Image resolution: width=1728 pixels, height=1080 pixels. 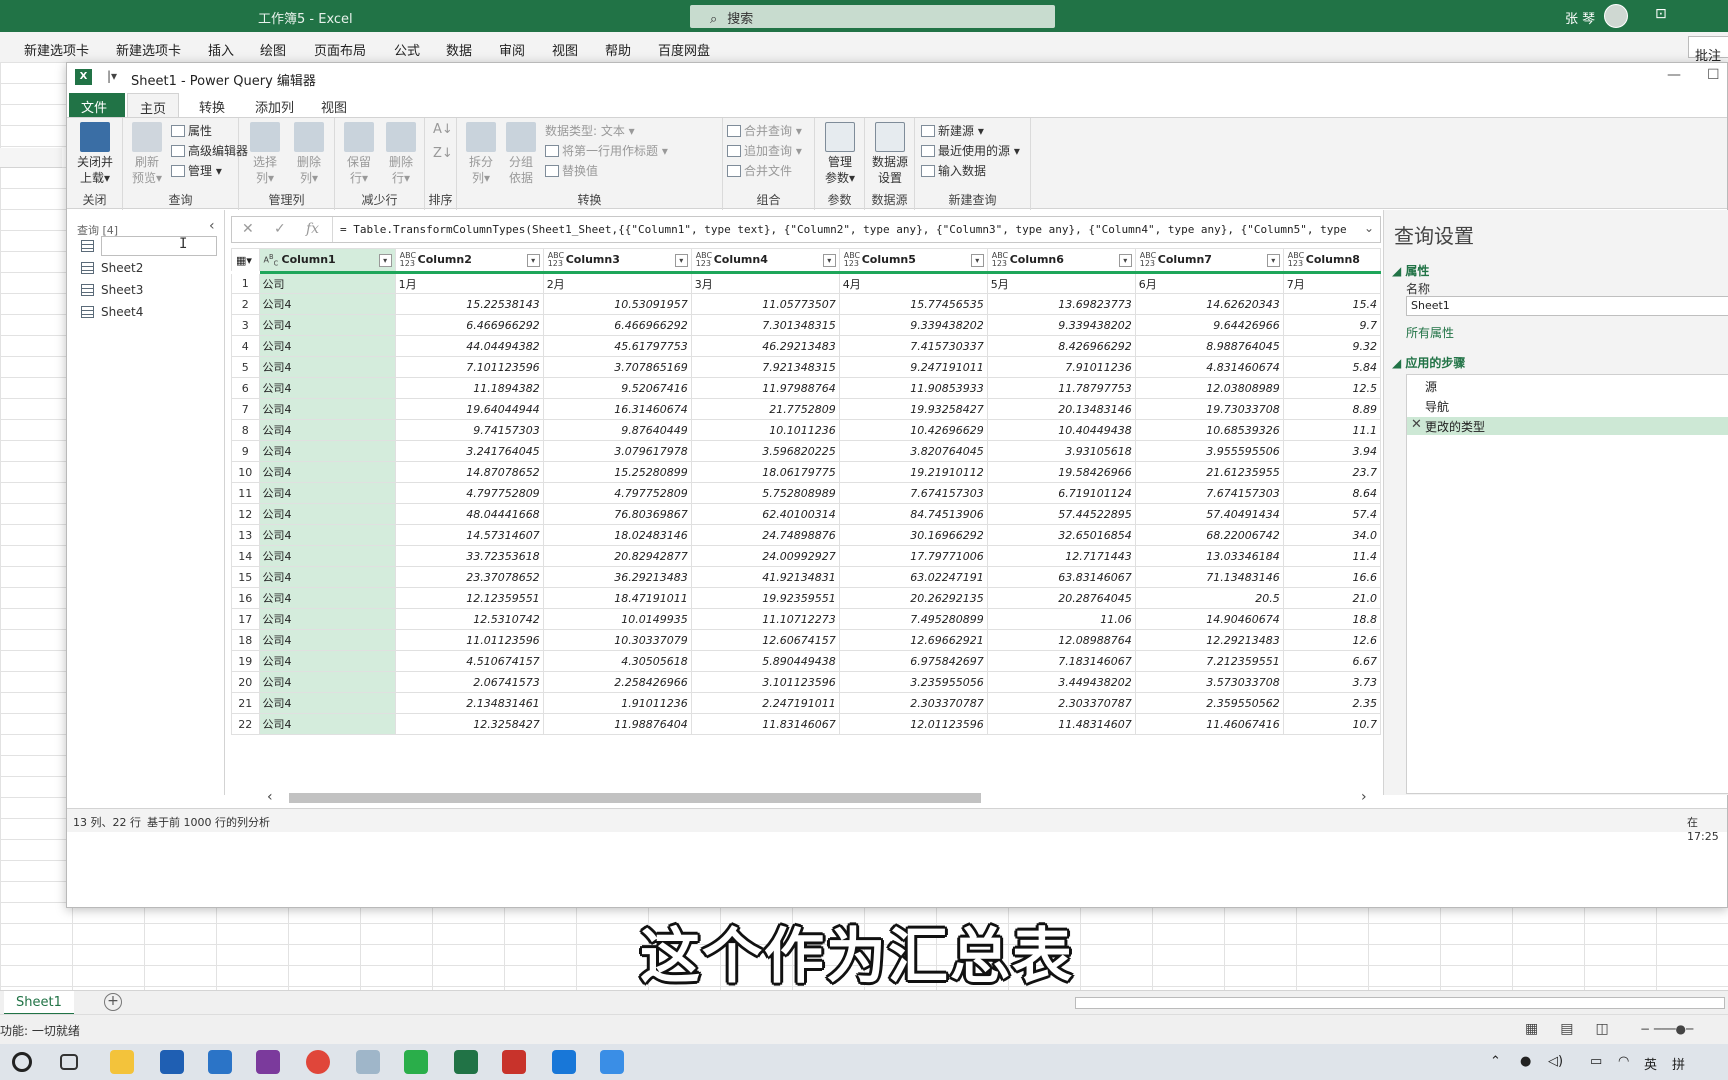 I want to click on row-number: 10, so click(x=245, y=472).